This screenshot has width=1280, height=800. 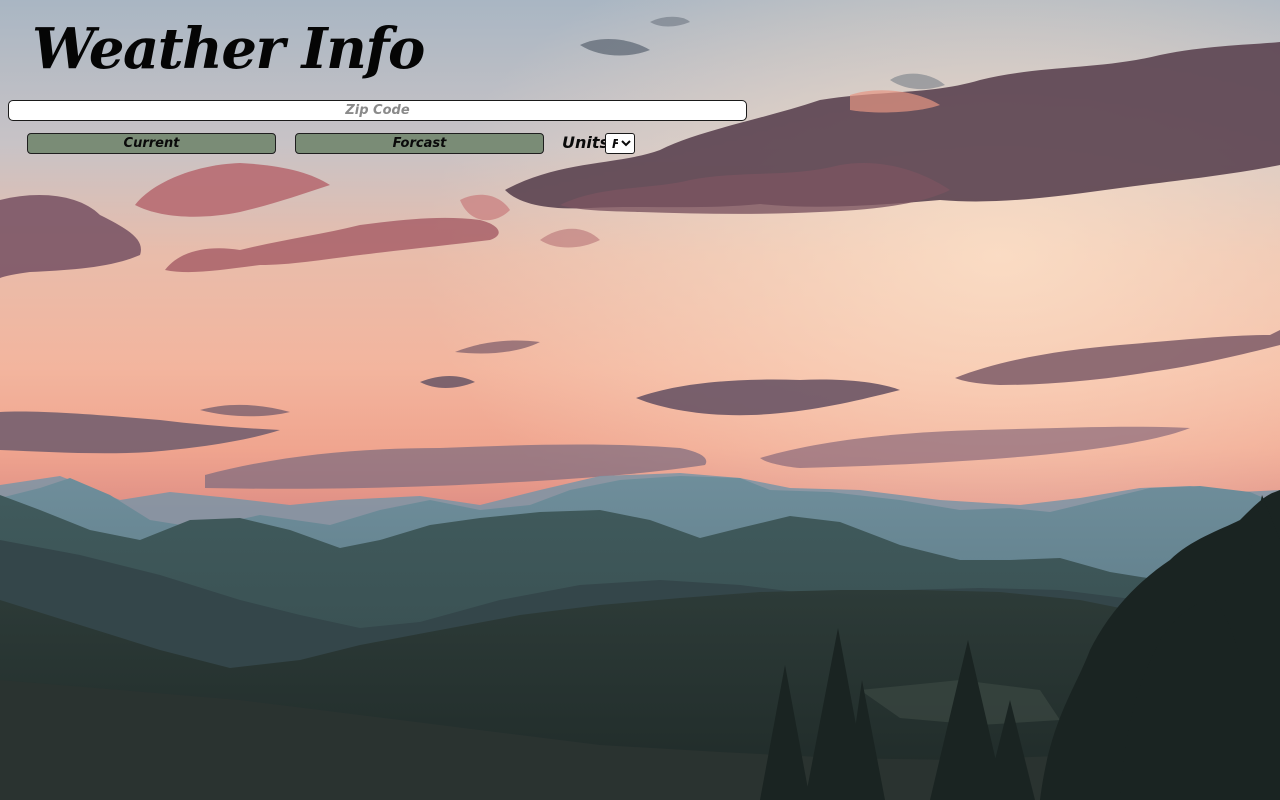 What do you see at coordinates (377, 110) in the screenshot?
I see `zip-code-input` at bounding box center [377, 110].